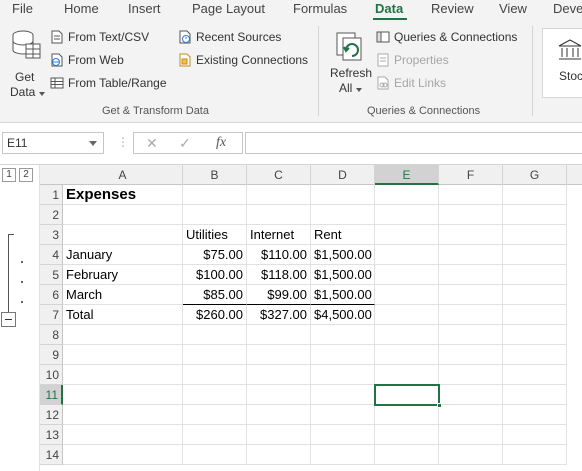  I want to click on outline-level-2-button: 2, so click(26, 175).